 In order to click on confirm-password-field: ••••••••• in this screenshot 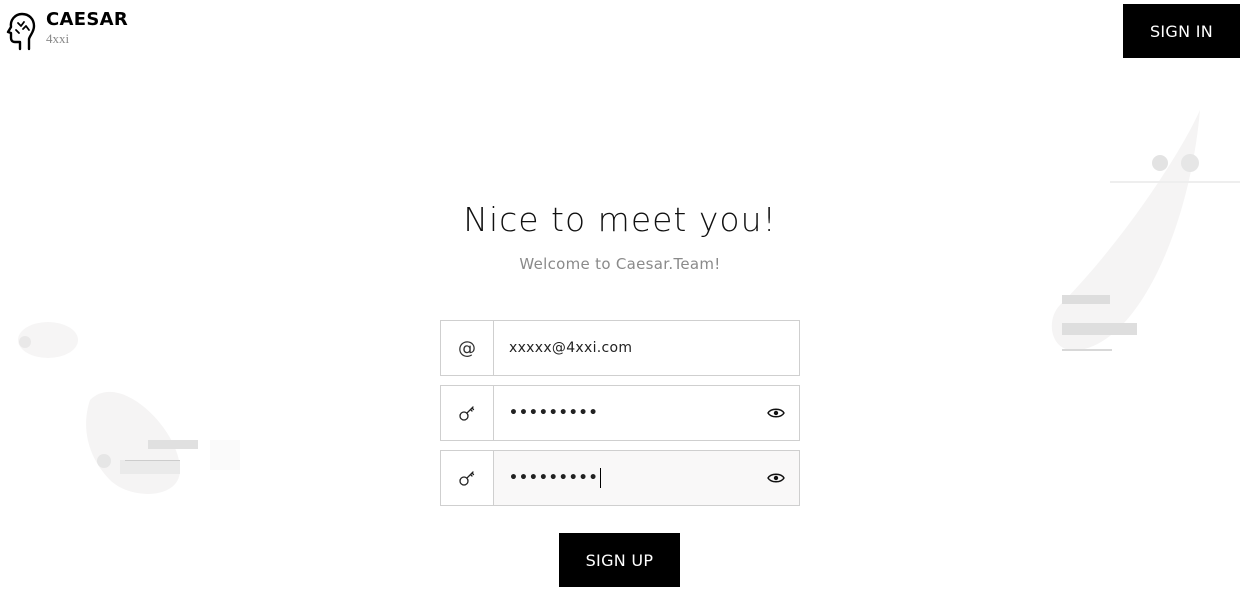, I will do `click(620, 478)`.